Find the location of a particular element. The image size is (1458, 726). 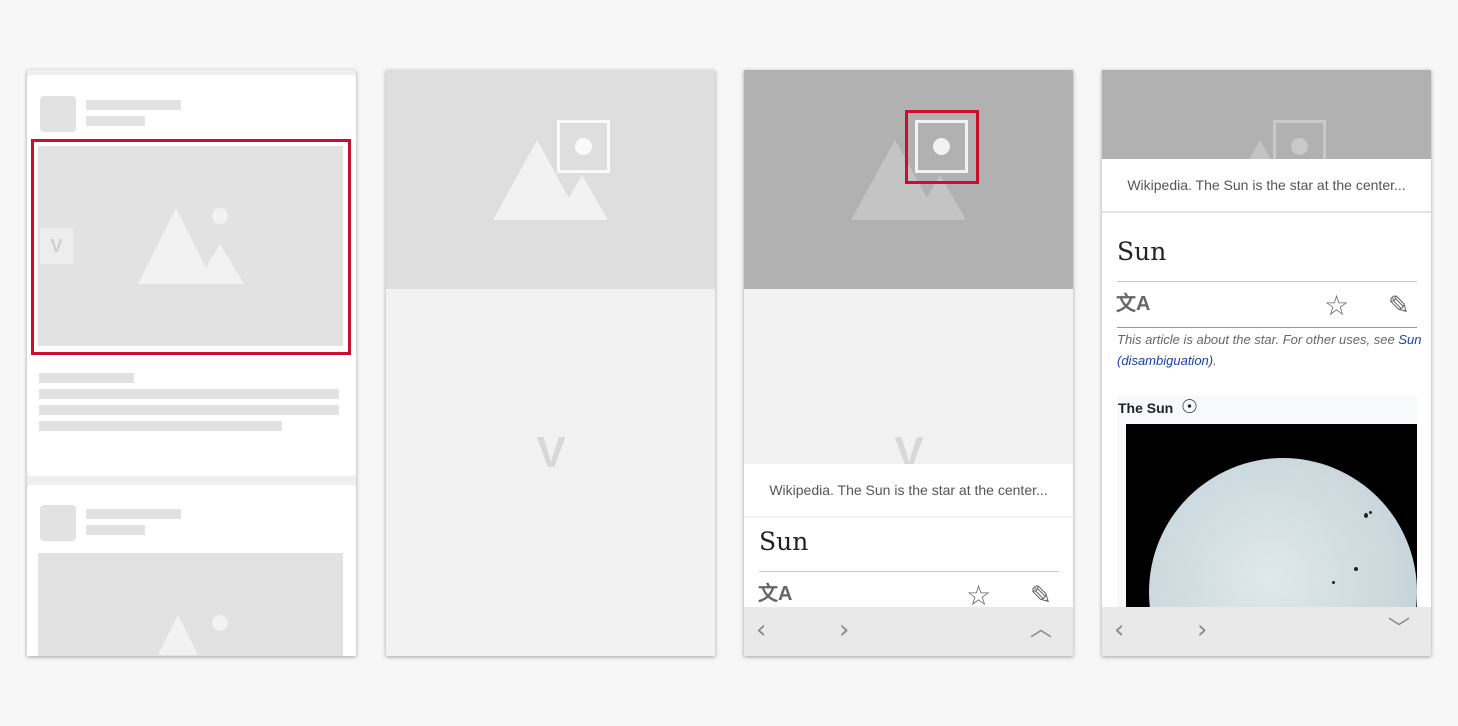

image-placeholder is located at coordinates (190, 604).